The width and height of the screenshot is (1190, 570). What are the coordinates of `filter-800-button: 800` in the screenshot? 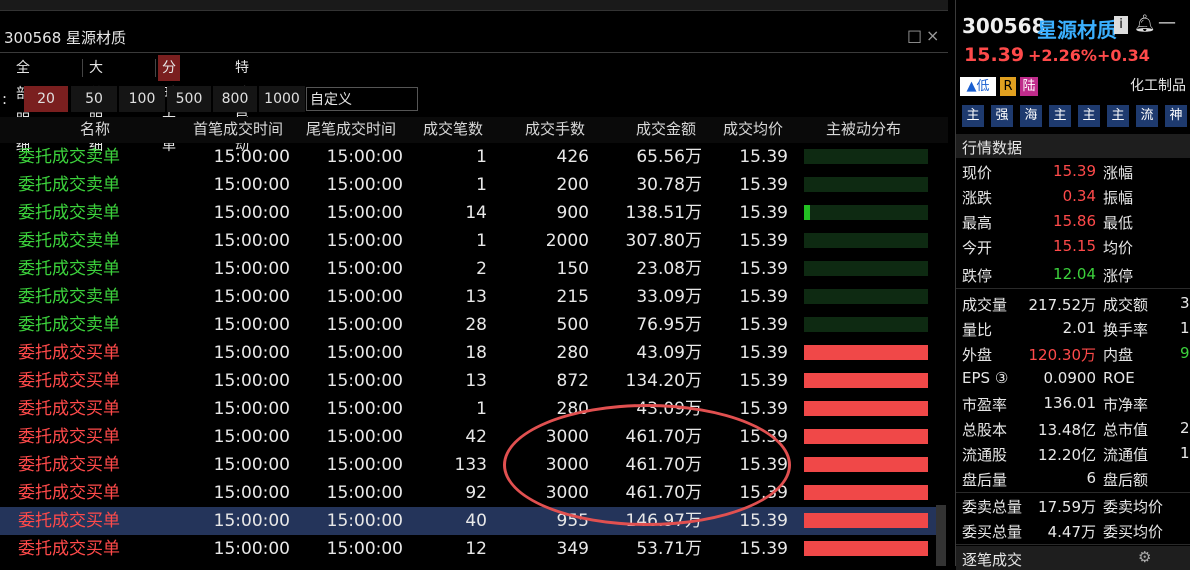 It's located at (235, 99).